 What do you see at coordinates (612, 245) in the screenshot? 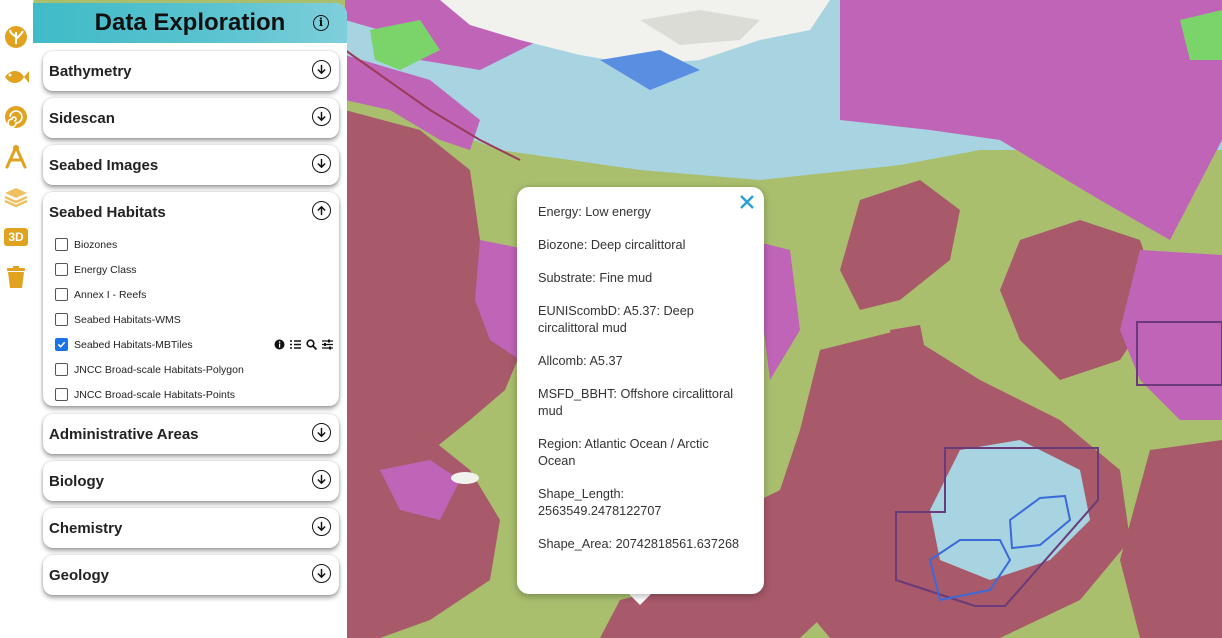
I see `popup-line-biozone: Biozone: Deep circalittoral` at bounding box center [612, 245].